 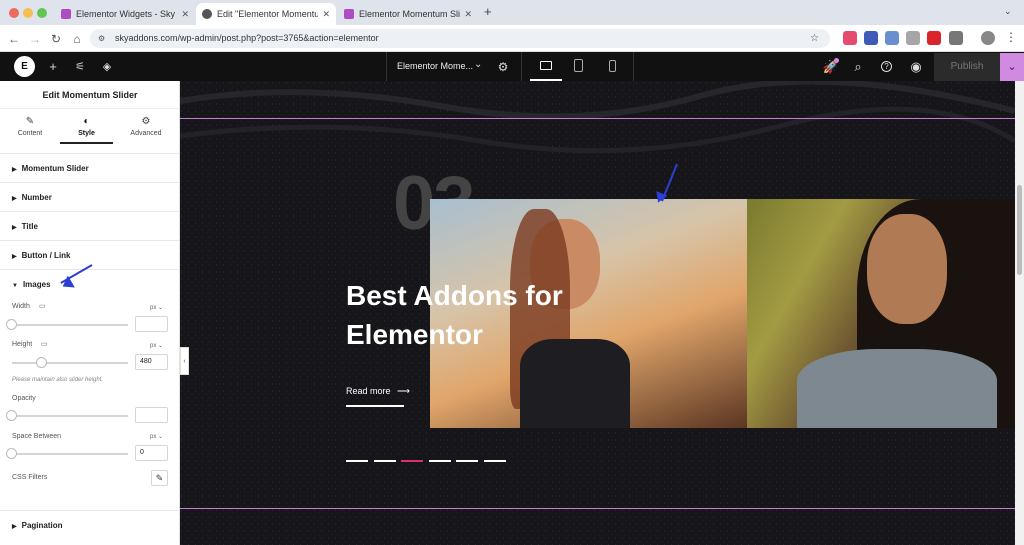 I want to click on arrow-right-icon: ⟶, so click(x=403, y=391).